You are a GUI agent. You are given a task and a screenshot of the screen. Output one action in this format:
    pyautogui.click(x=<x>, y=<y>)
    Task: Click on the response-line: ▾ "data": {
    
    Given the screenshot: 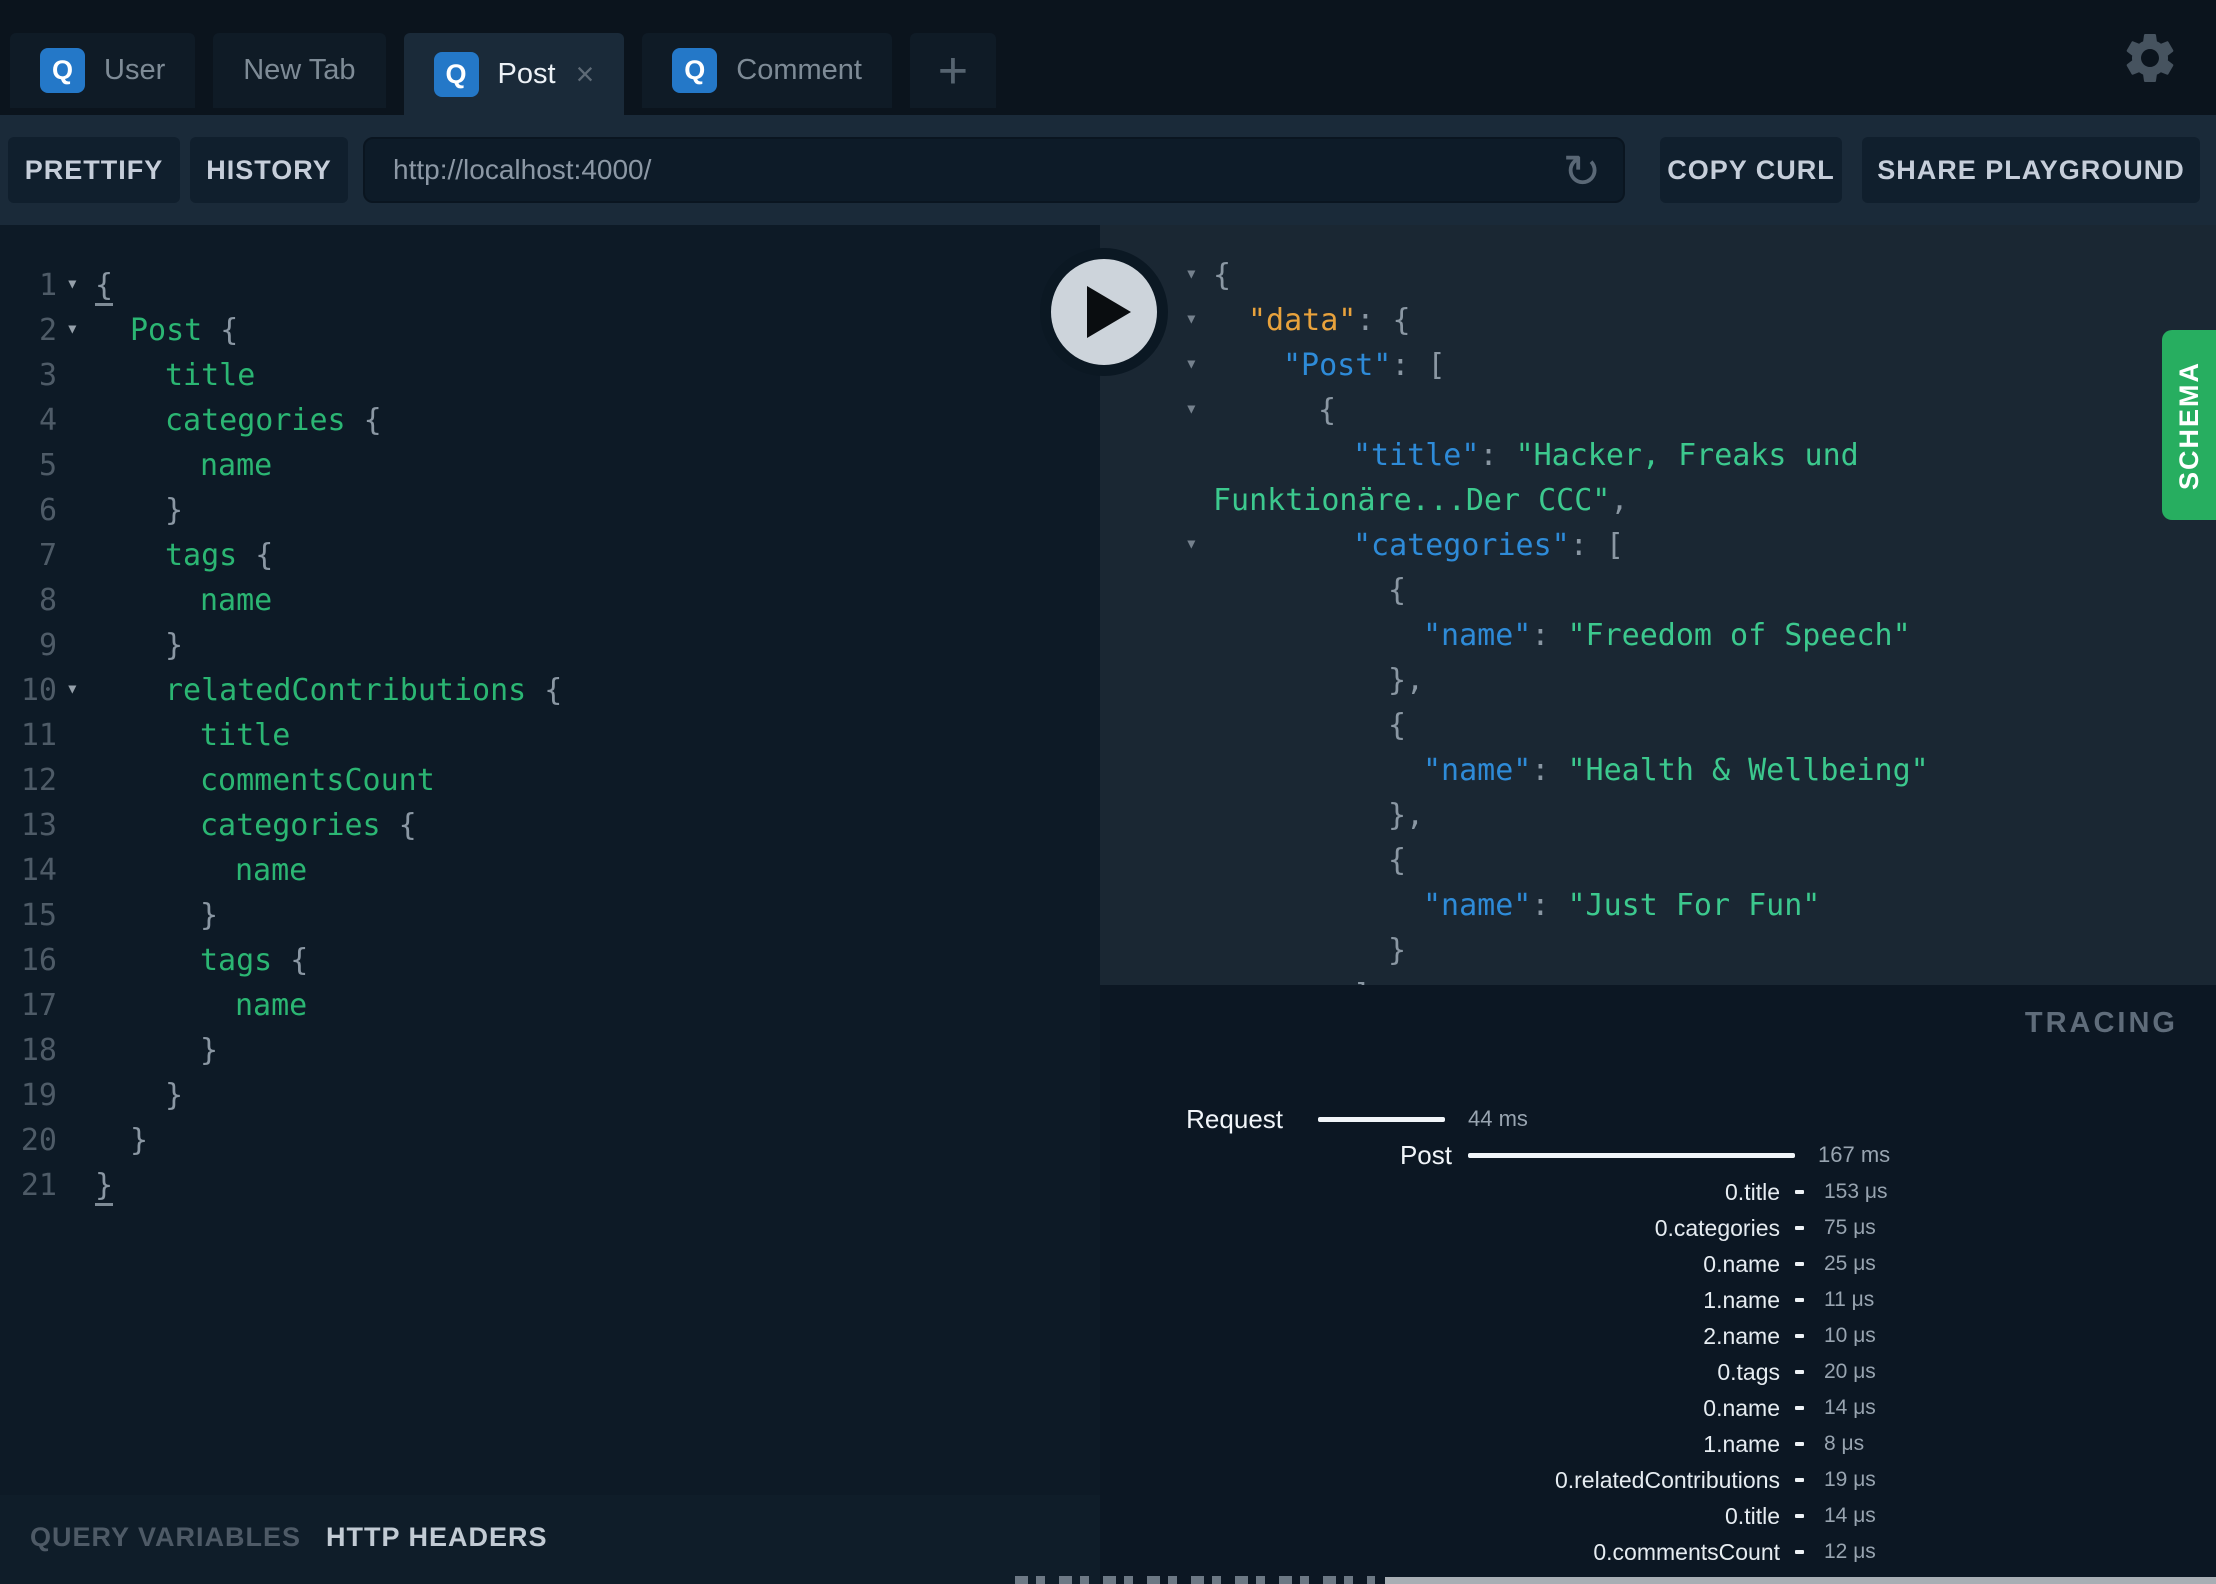 What is the action you would take?
    pyautogui.click(x=1658, y=320)
    